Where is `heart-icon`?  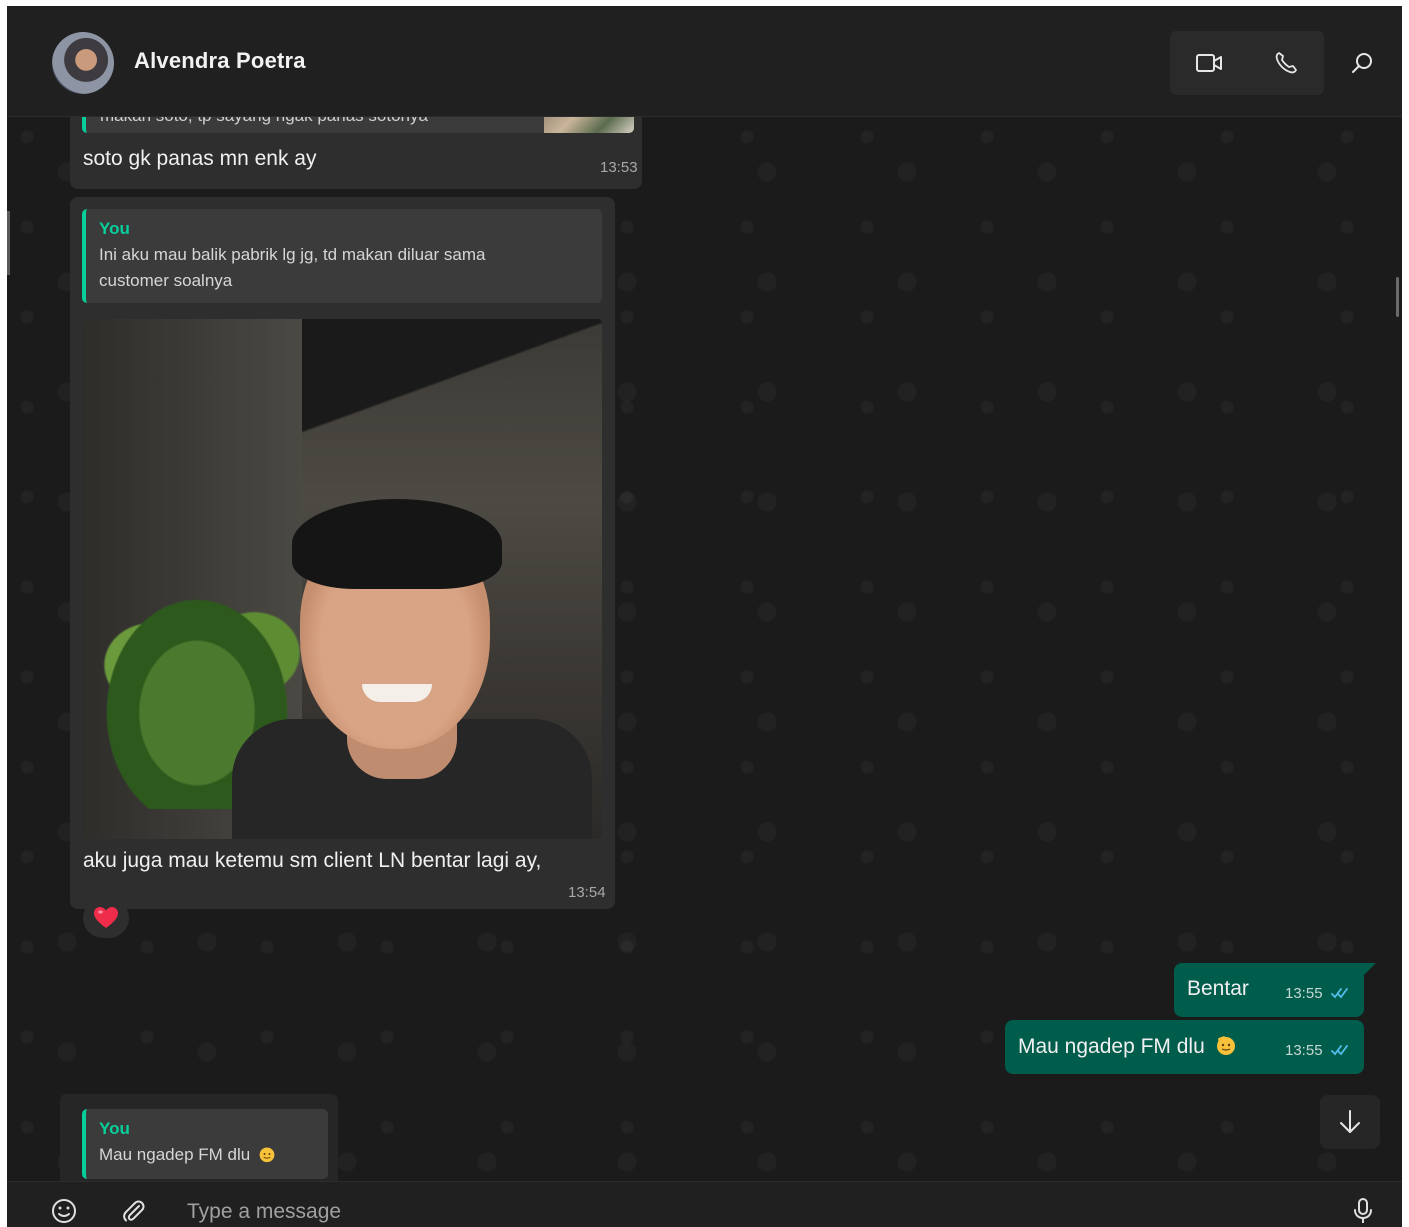
heart-icon is located at coordinates (106, 917).